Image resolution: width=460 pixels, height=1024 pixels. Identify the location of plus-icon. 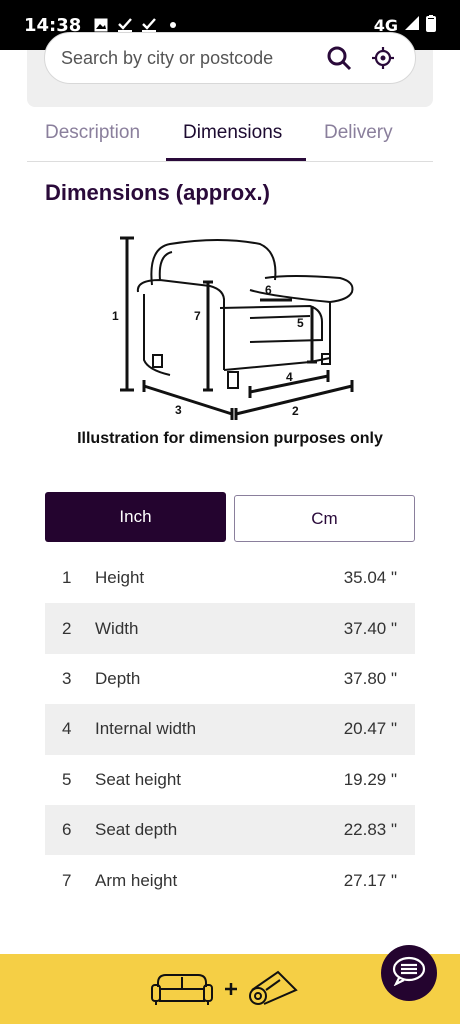
(231, 991).